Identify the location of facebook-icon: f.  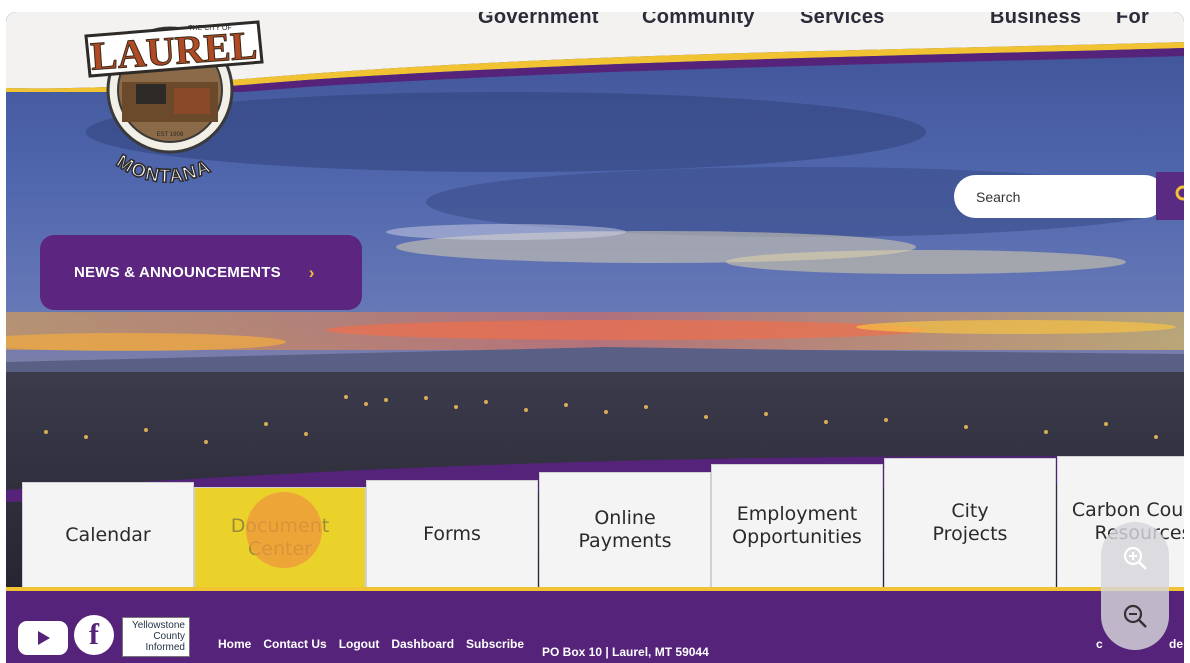
(94, 635).